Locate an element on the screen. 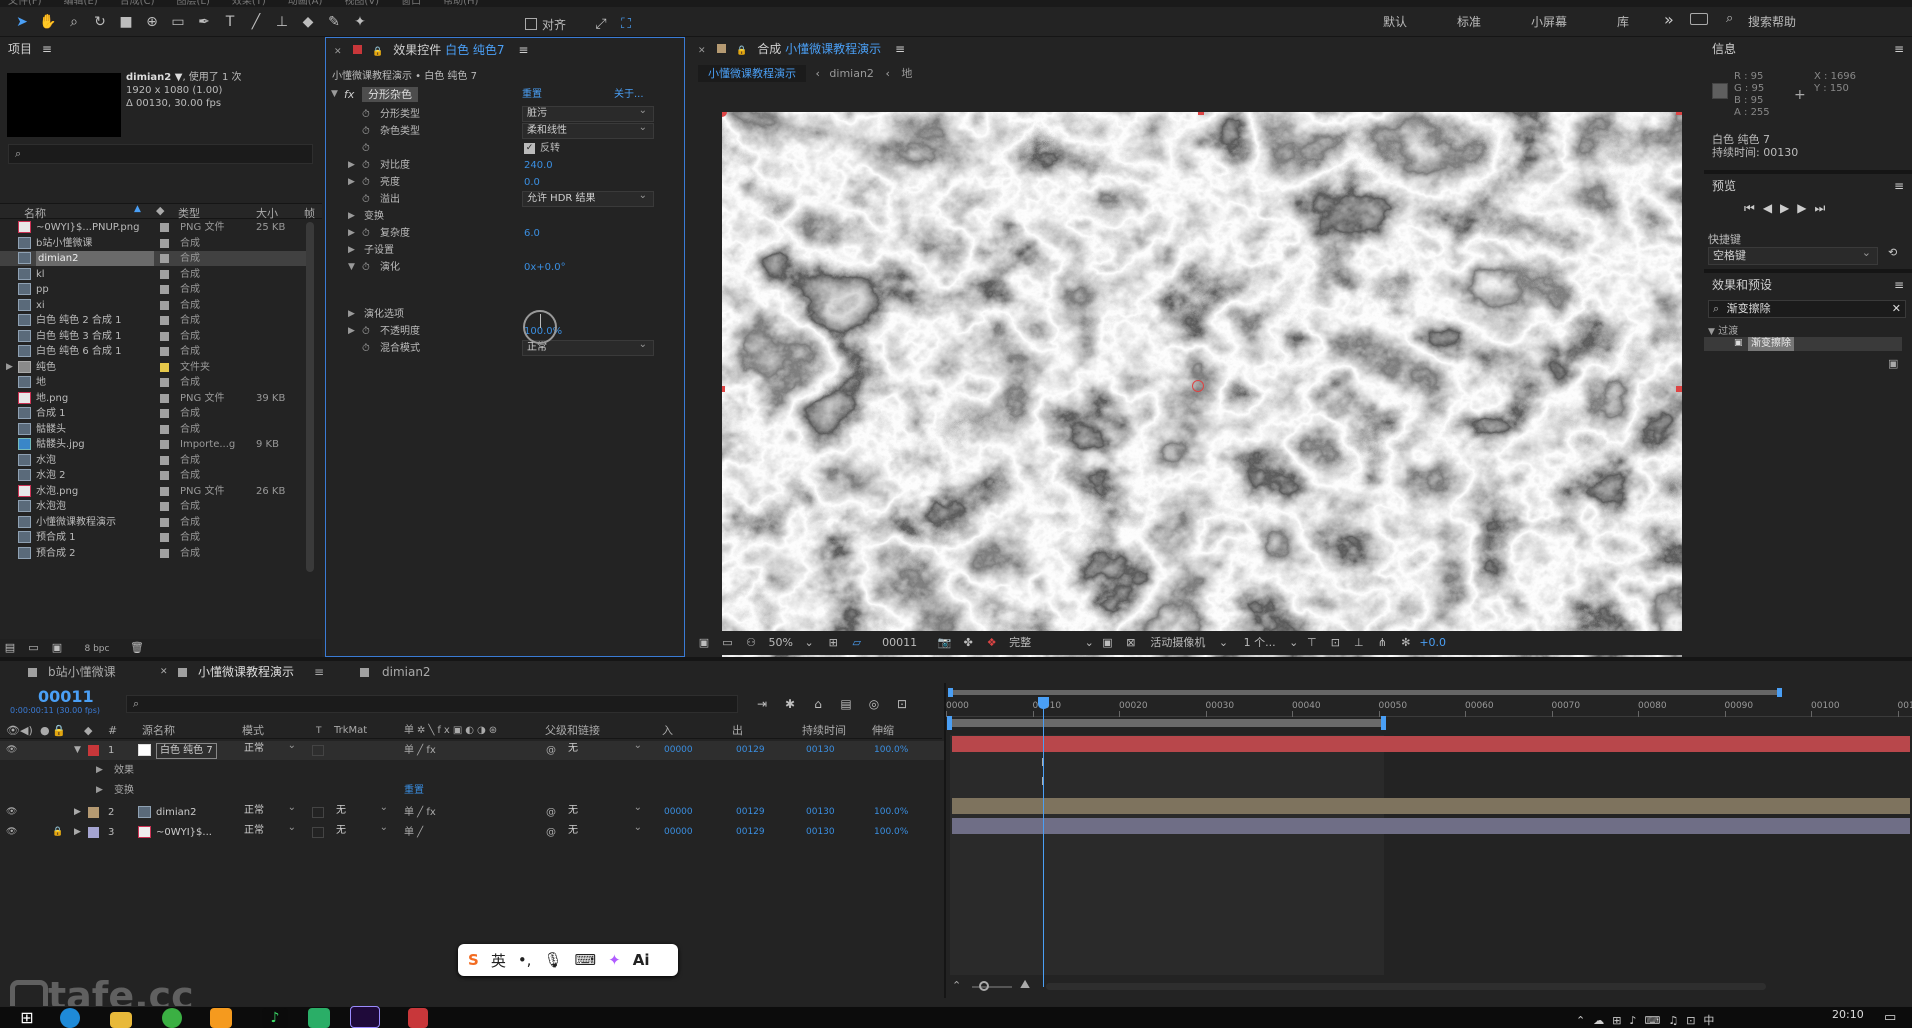 This screenshot has height=1028, width=1912. menu-item: 编辑(E) is located at coordinates (81, 3).